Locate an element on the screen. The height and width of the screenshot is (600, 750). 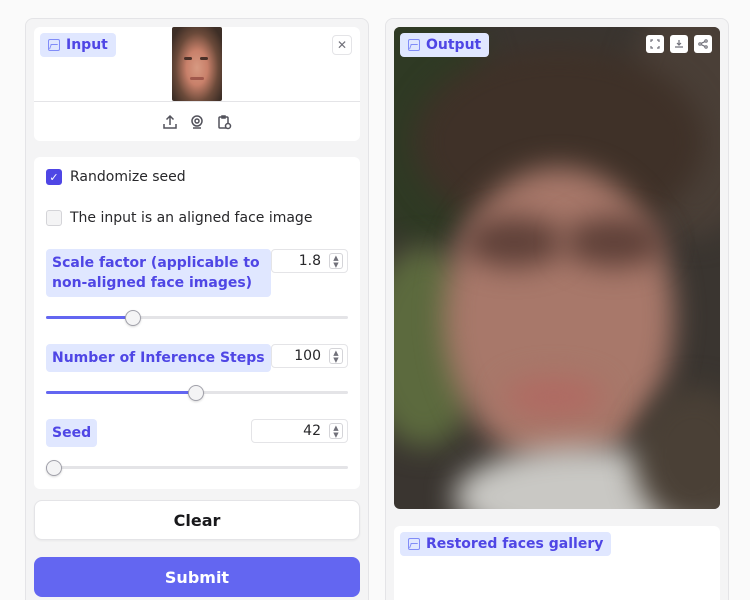
upload-icon is located at coordinates (170, 122).